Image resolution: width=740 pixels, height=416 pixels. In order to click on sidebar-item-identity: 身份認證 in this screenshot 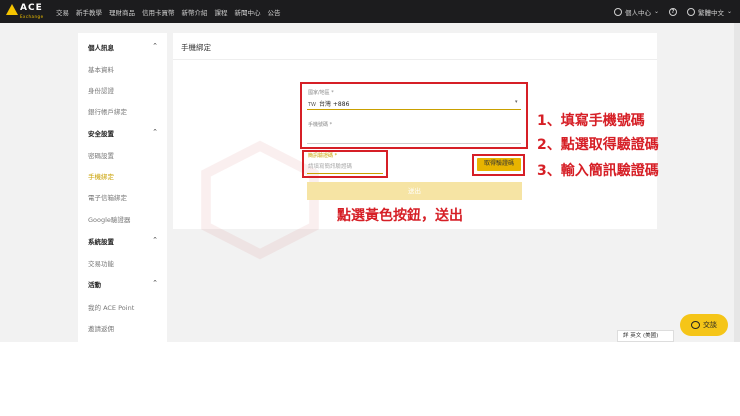, I will do `click(124, 91)`.